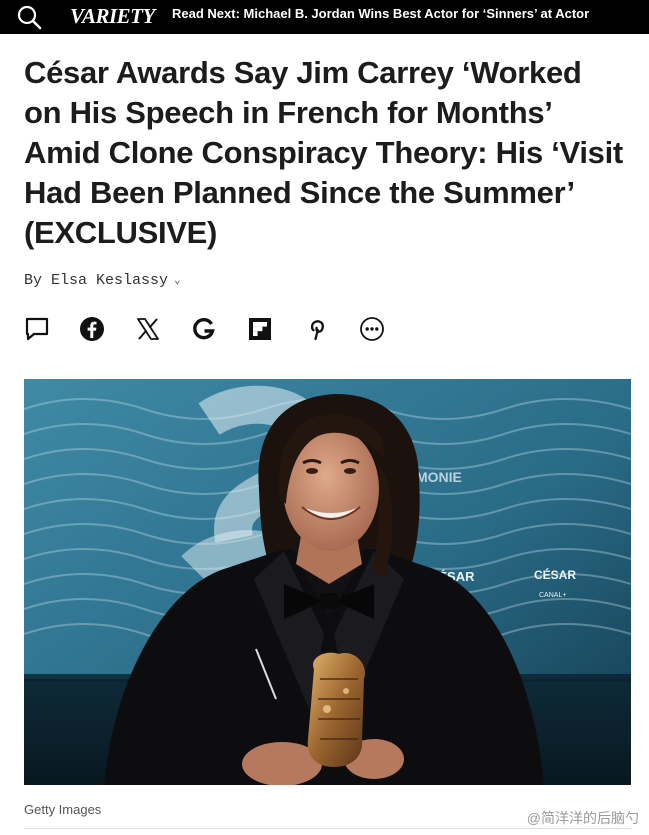  What do you see at coordinates (439, 477) in the screenshot?
I see `backdrop-text: MONIE` at bounding box center [439, 477].